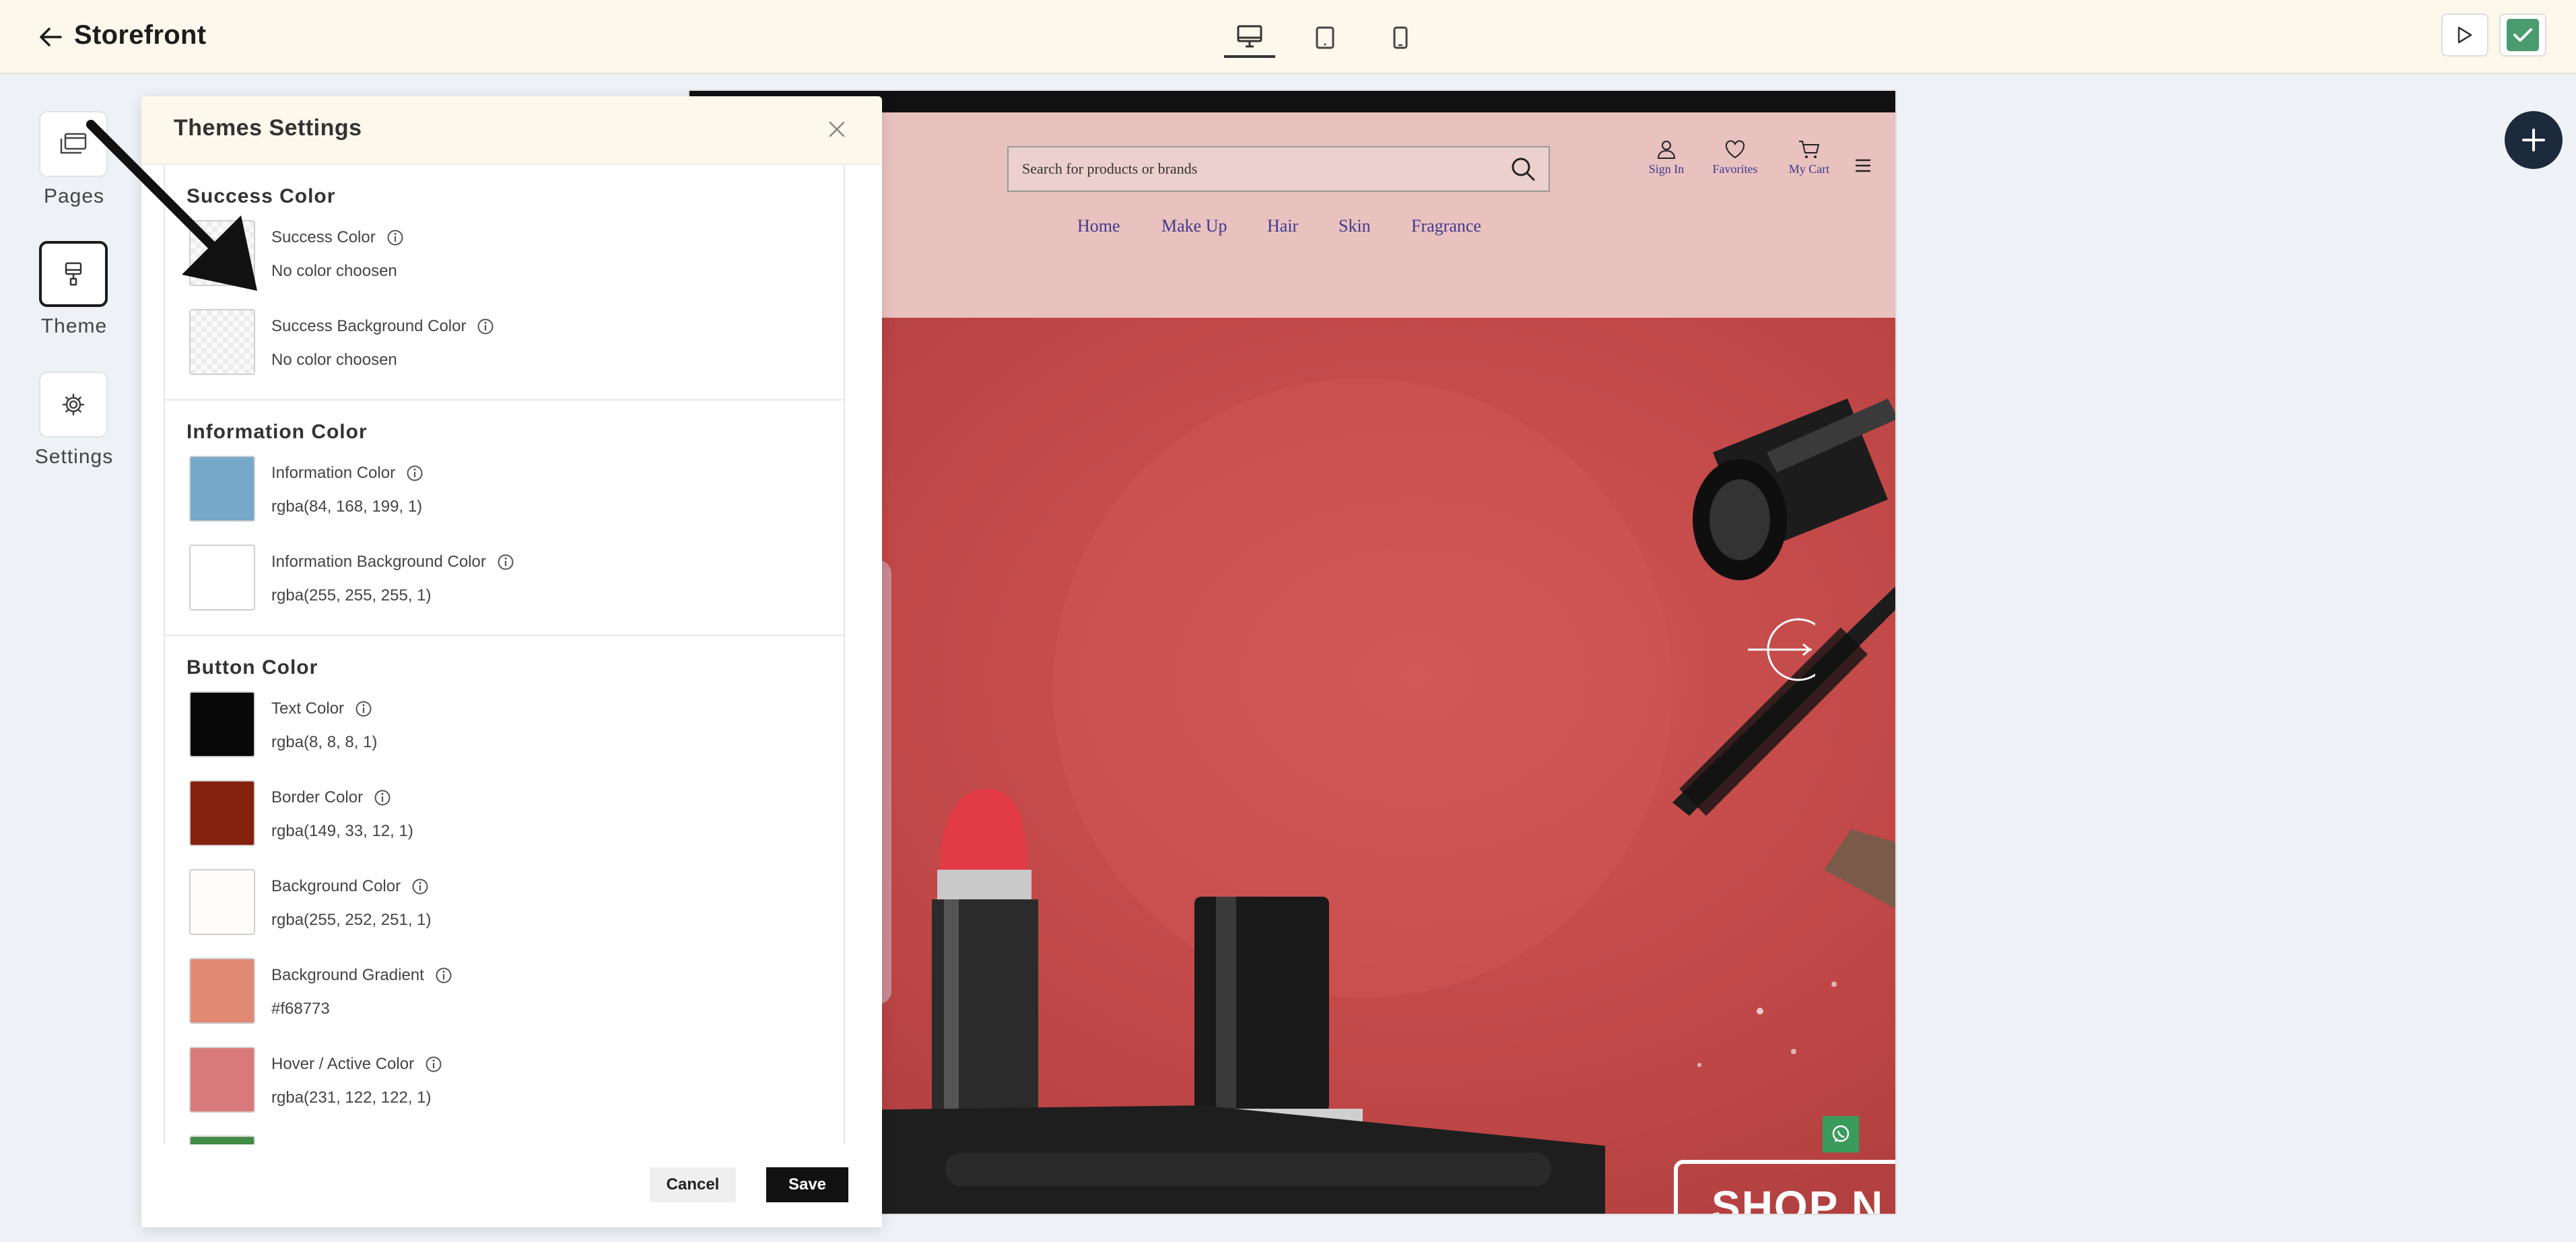  What do you see at coordinates (1110, 168) in the screenshot?
I see `search-placeholder: Search for products or brands` at bounding box center [1110, 168].